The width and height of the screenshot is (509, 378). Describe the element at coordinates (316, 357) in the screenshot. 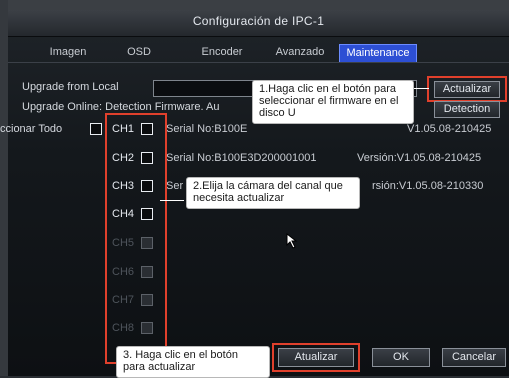

I see `highlight-box-update` at that location.